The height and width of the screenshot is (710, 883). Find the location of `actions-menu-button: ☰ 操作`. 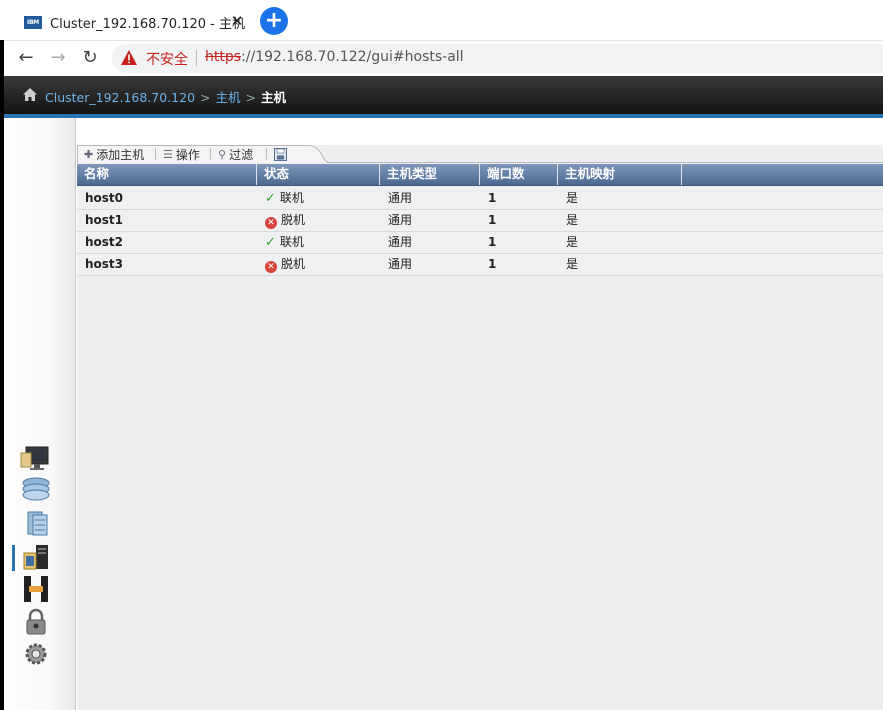

actions-menu-button: ☰ 操作 is located at coordinates (181, 154).